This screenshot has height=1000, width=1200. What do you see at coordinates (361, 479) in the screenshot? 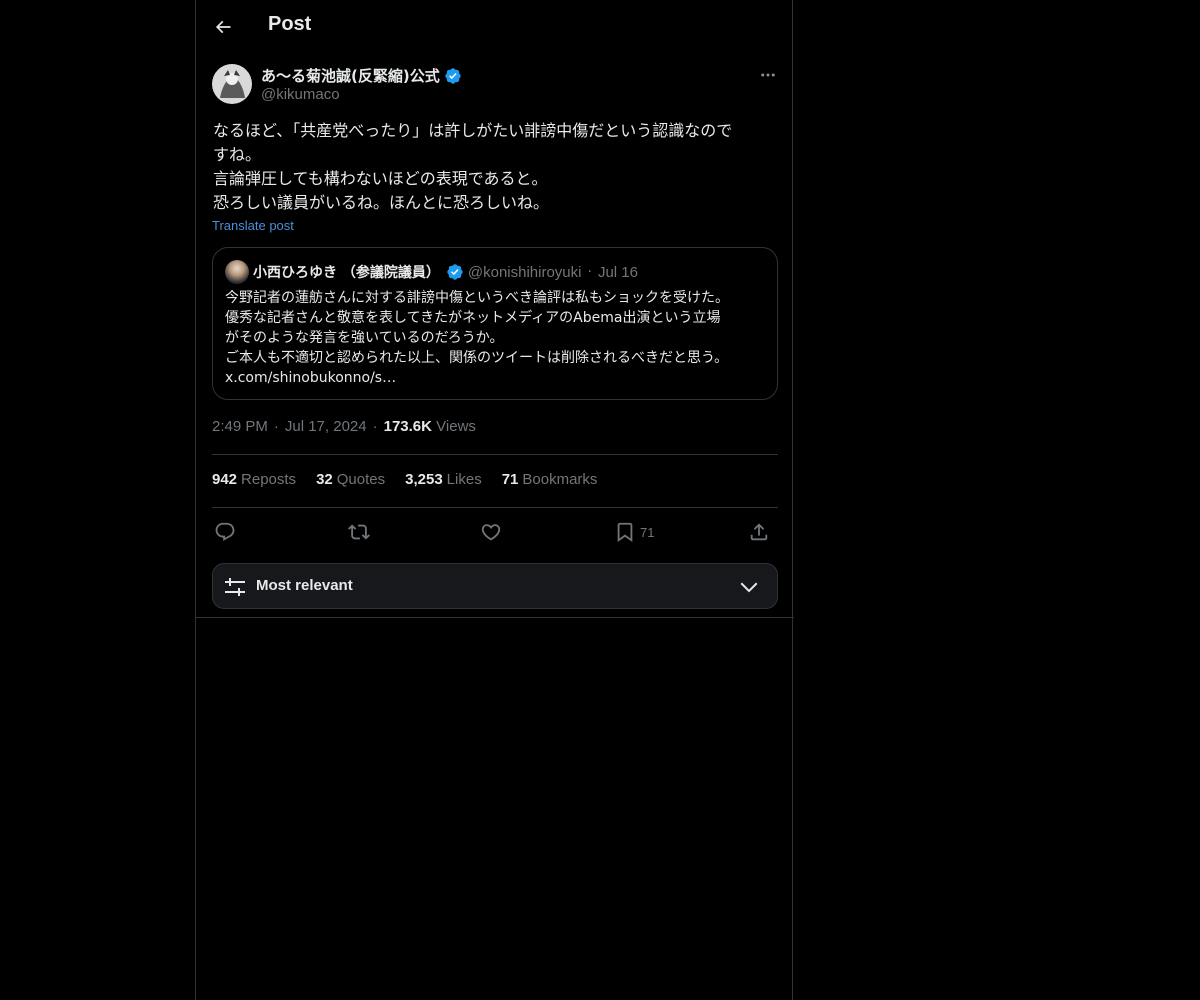
I see `quotes-label: Quotes` at bounding box center [361, 479].